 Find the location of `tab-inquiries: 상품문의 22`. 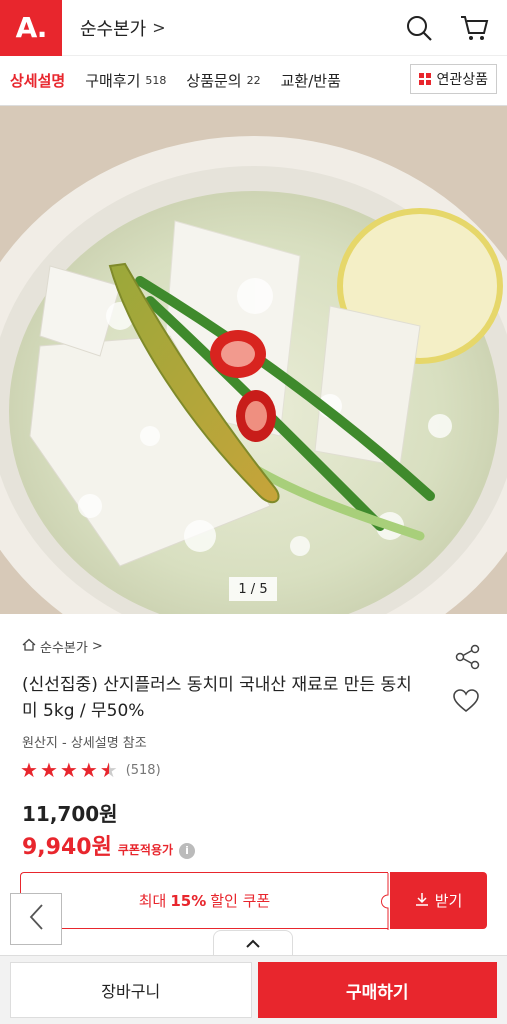

tab-inquiries: 상품문의 22 is located at coordinates (223, 80).